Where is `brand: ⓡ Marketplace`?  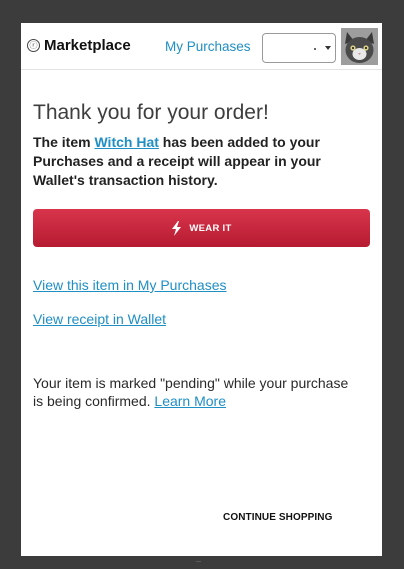
brand: ⓡ Marketplace is located at coordinates (79, 45).